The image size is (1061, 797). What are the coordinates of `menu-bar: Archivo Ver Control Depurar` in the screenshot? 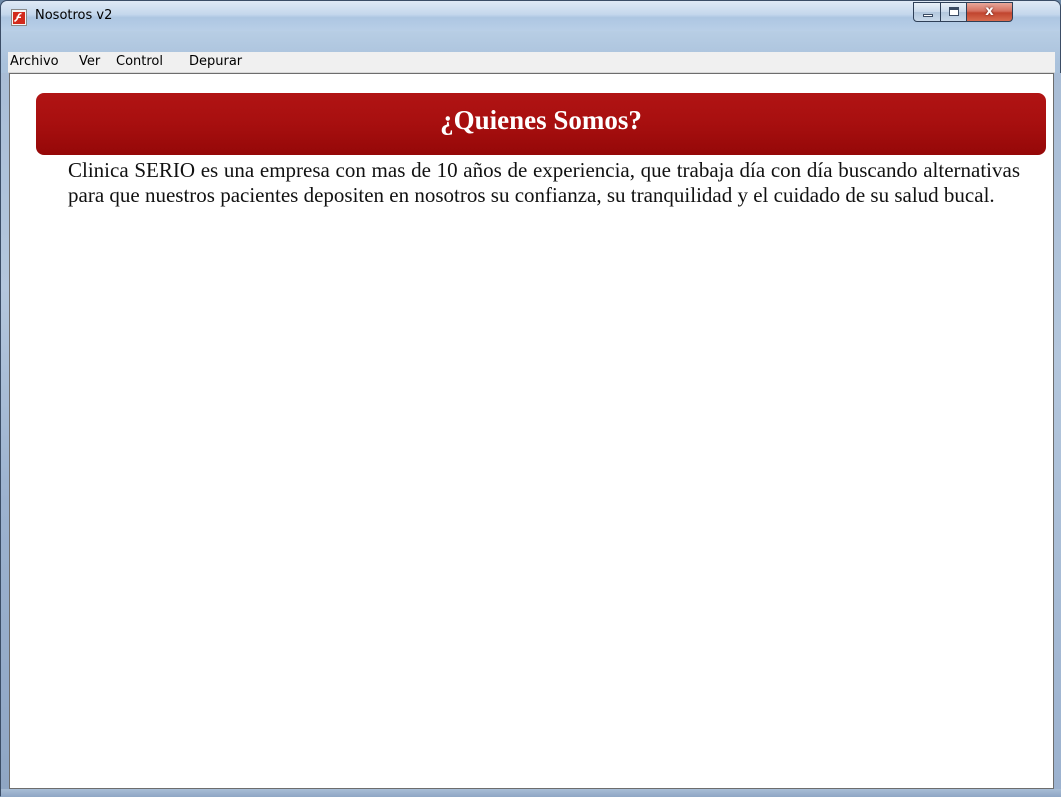 It's located at (531, 62).